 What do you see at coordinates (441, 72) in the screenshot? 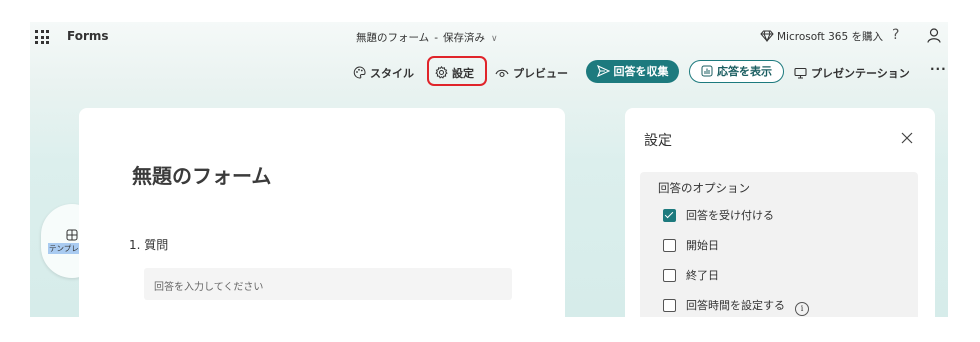
I see `gear-icon` at bounding box center [441, 72].